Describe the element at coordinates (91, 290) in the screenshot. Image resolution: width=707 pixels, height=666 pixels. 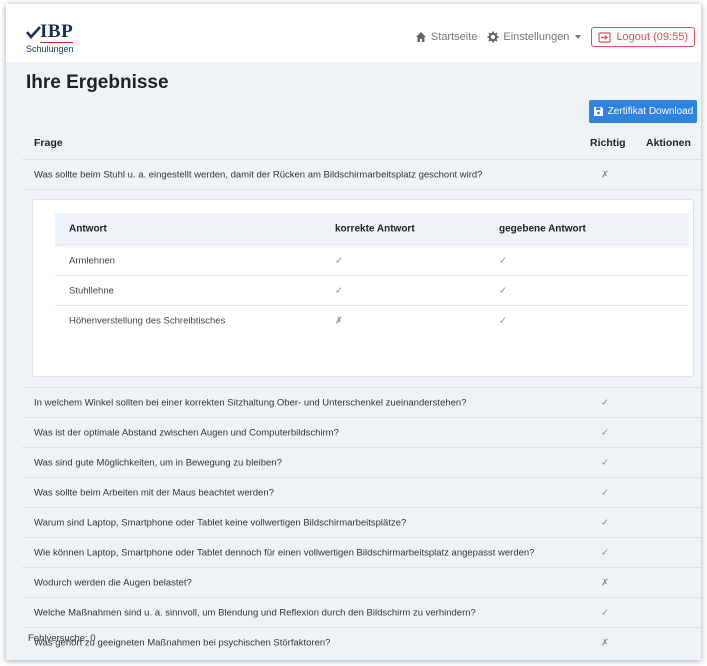
I see `answer-text: Stuhllehne` at that location.